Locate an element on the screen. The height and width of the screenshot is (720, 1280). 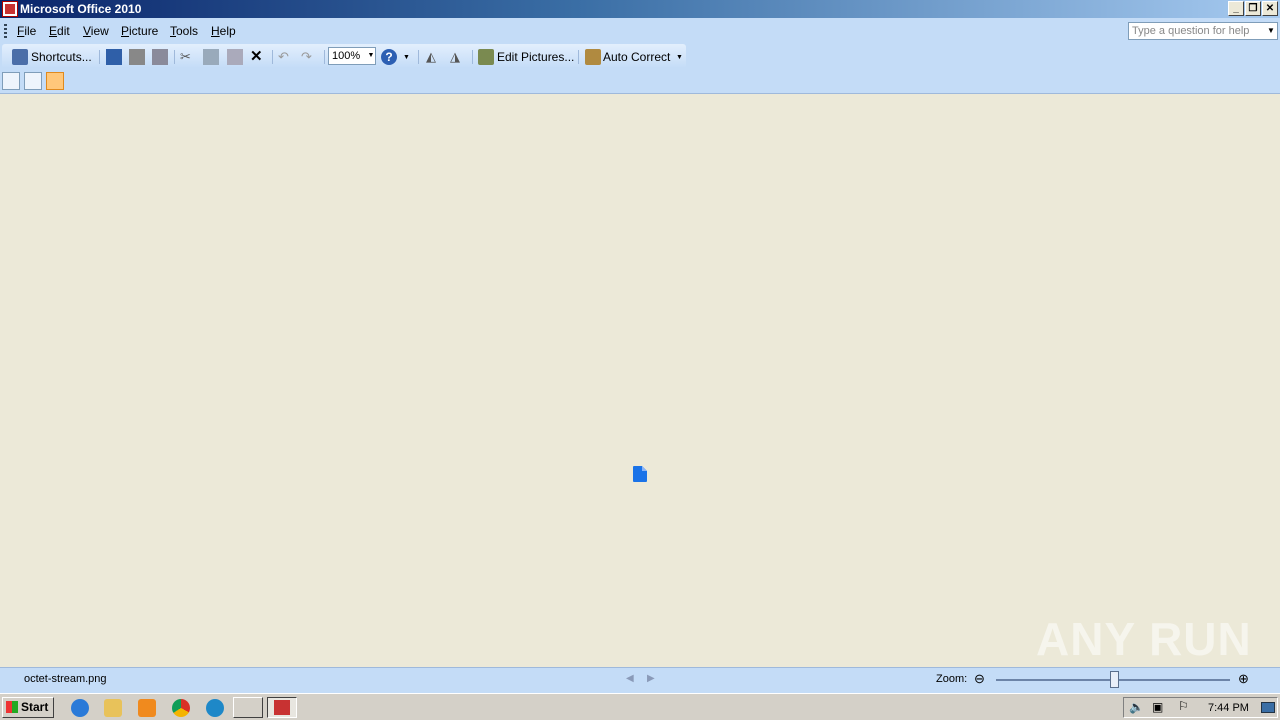
shortcuts-icon is located at coordinates (20, 57).